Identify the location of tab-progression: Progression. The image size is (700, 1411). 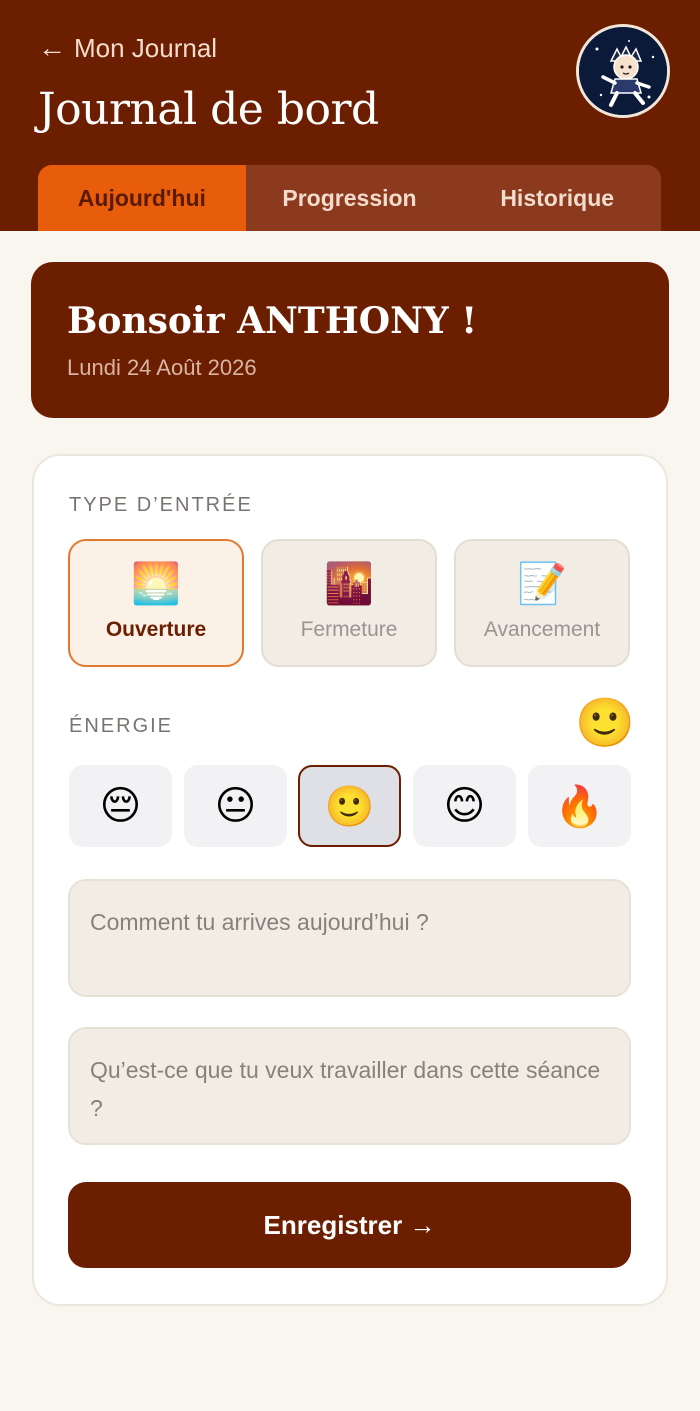
(350, 198).